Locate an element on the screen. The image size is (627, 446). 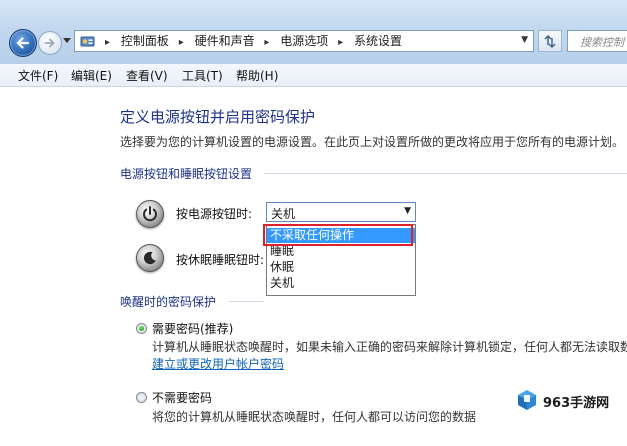
require-password-label: 需要密码(推荐) is located at coordinates (192, 328).